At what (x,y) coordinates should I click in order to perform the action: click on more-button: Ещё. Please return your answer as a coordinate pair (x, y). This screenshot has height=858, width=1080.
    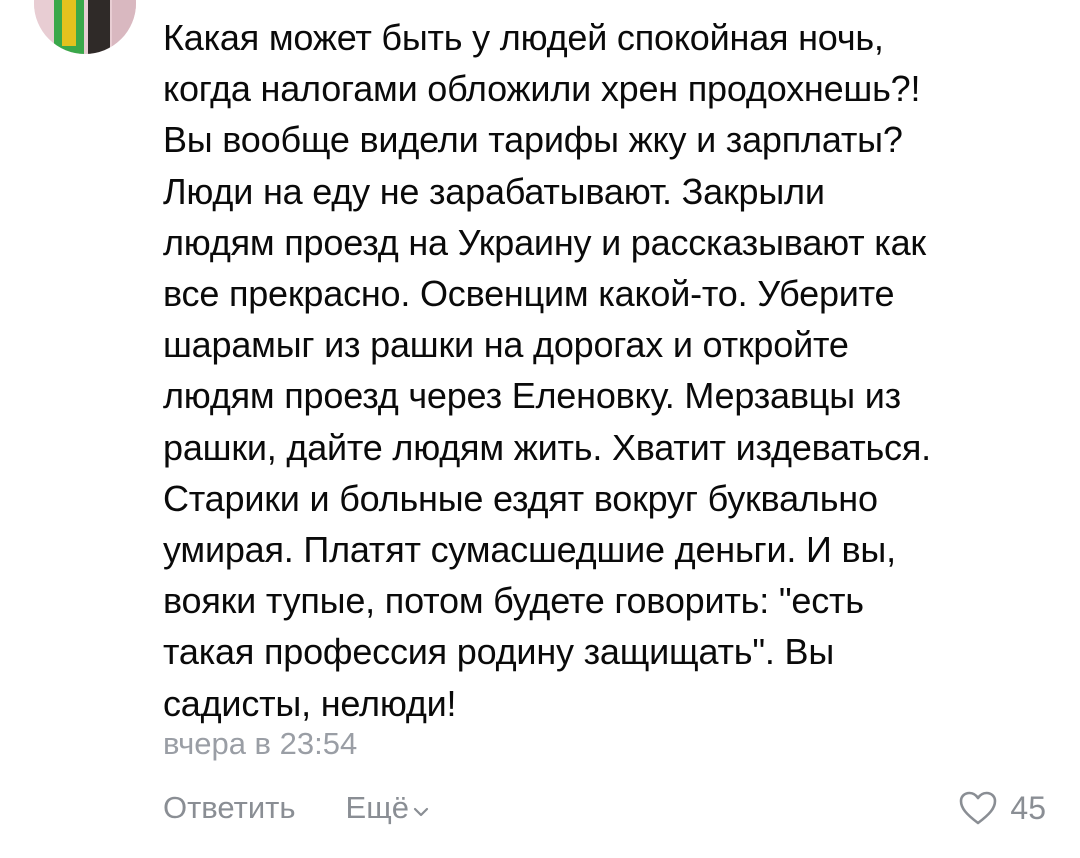
    Looking at the image, I should click on (387, 808).